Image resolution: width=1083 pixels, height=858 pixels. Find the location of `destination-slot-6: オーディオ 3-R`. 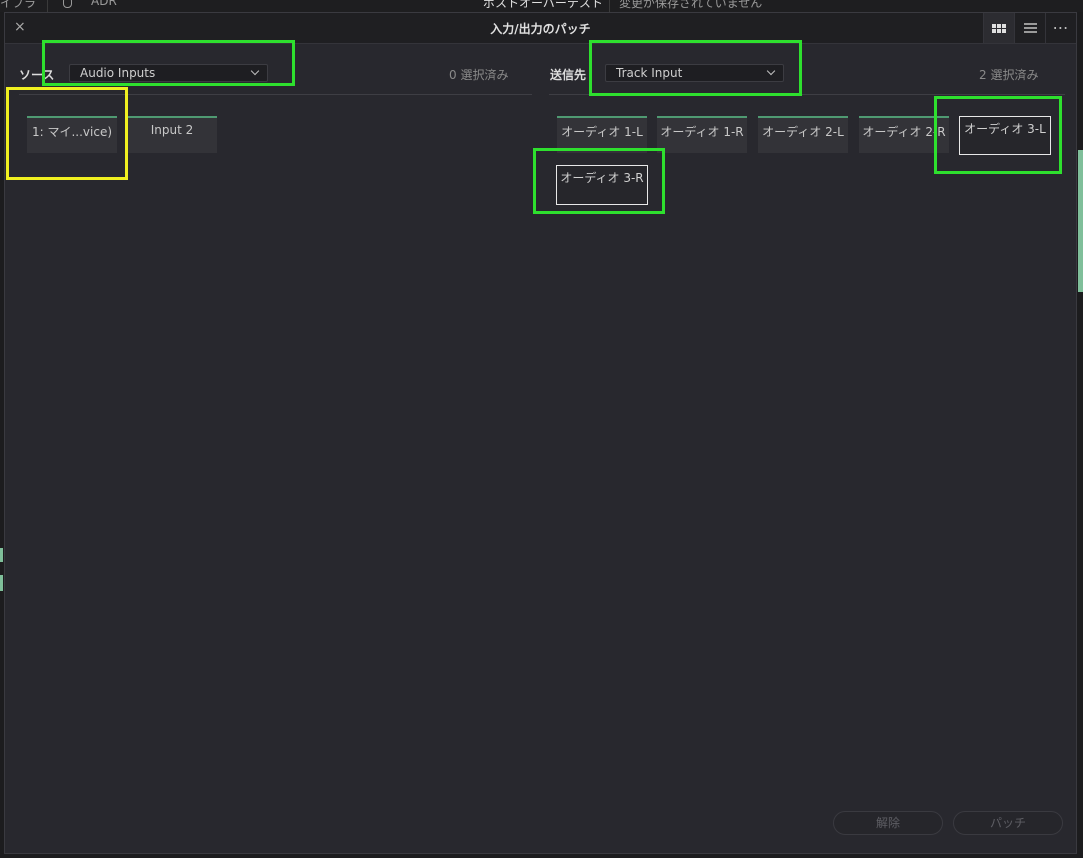

destination-slot-6: オーディオ 3-R is located at coordinates (602, 185).